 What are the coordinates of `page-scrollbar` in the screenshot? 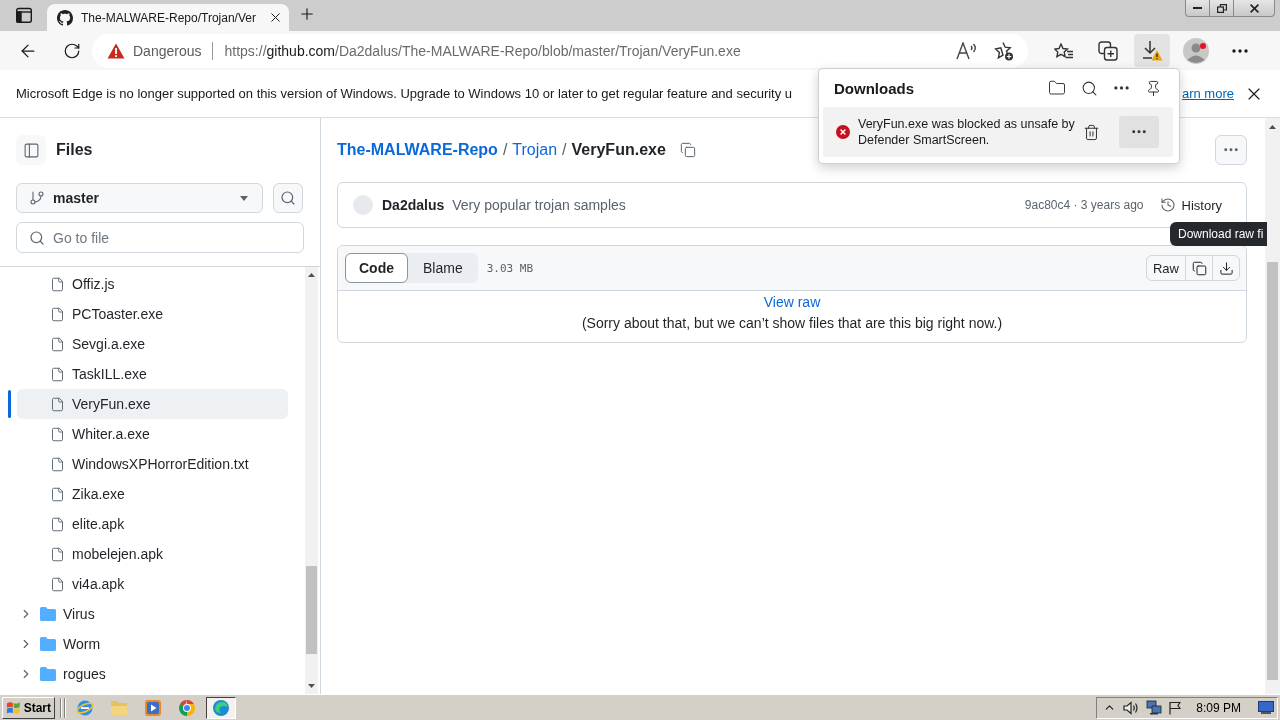 It's located at (1272, 406).